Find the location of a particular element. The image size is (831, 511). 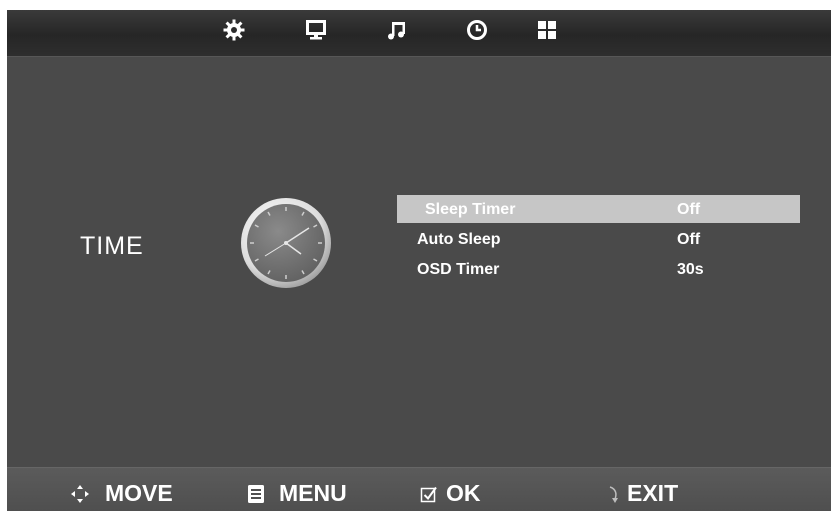

hint-exit: EXIT is located at coordinates (642, 493).